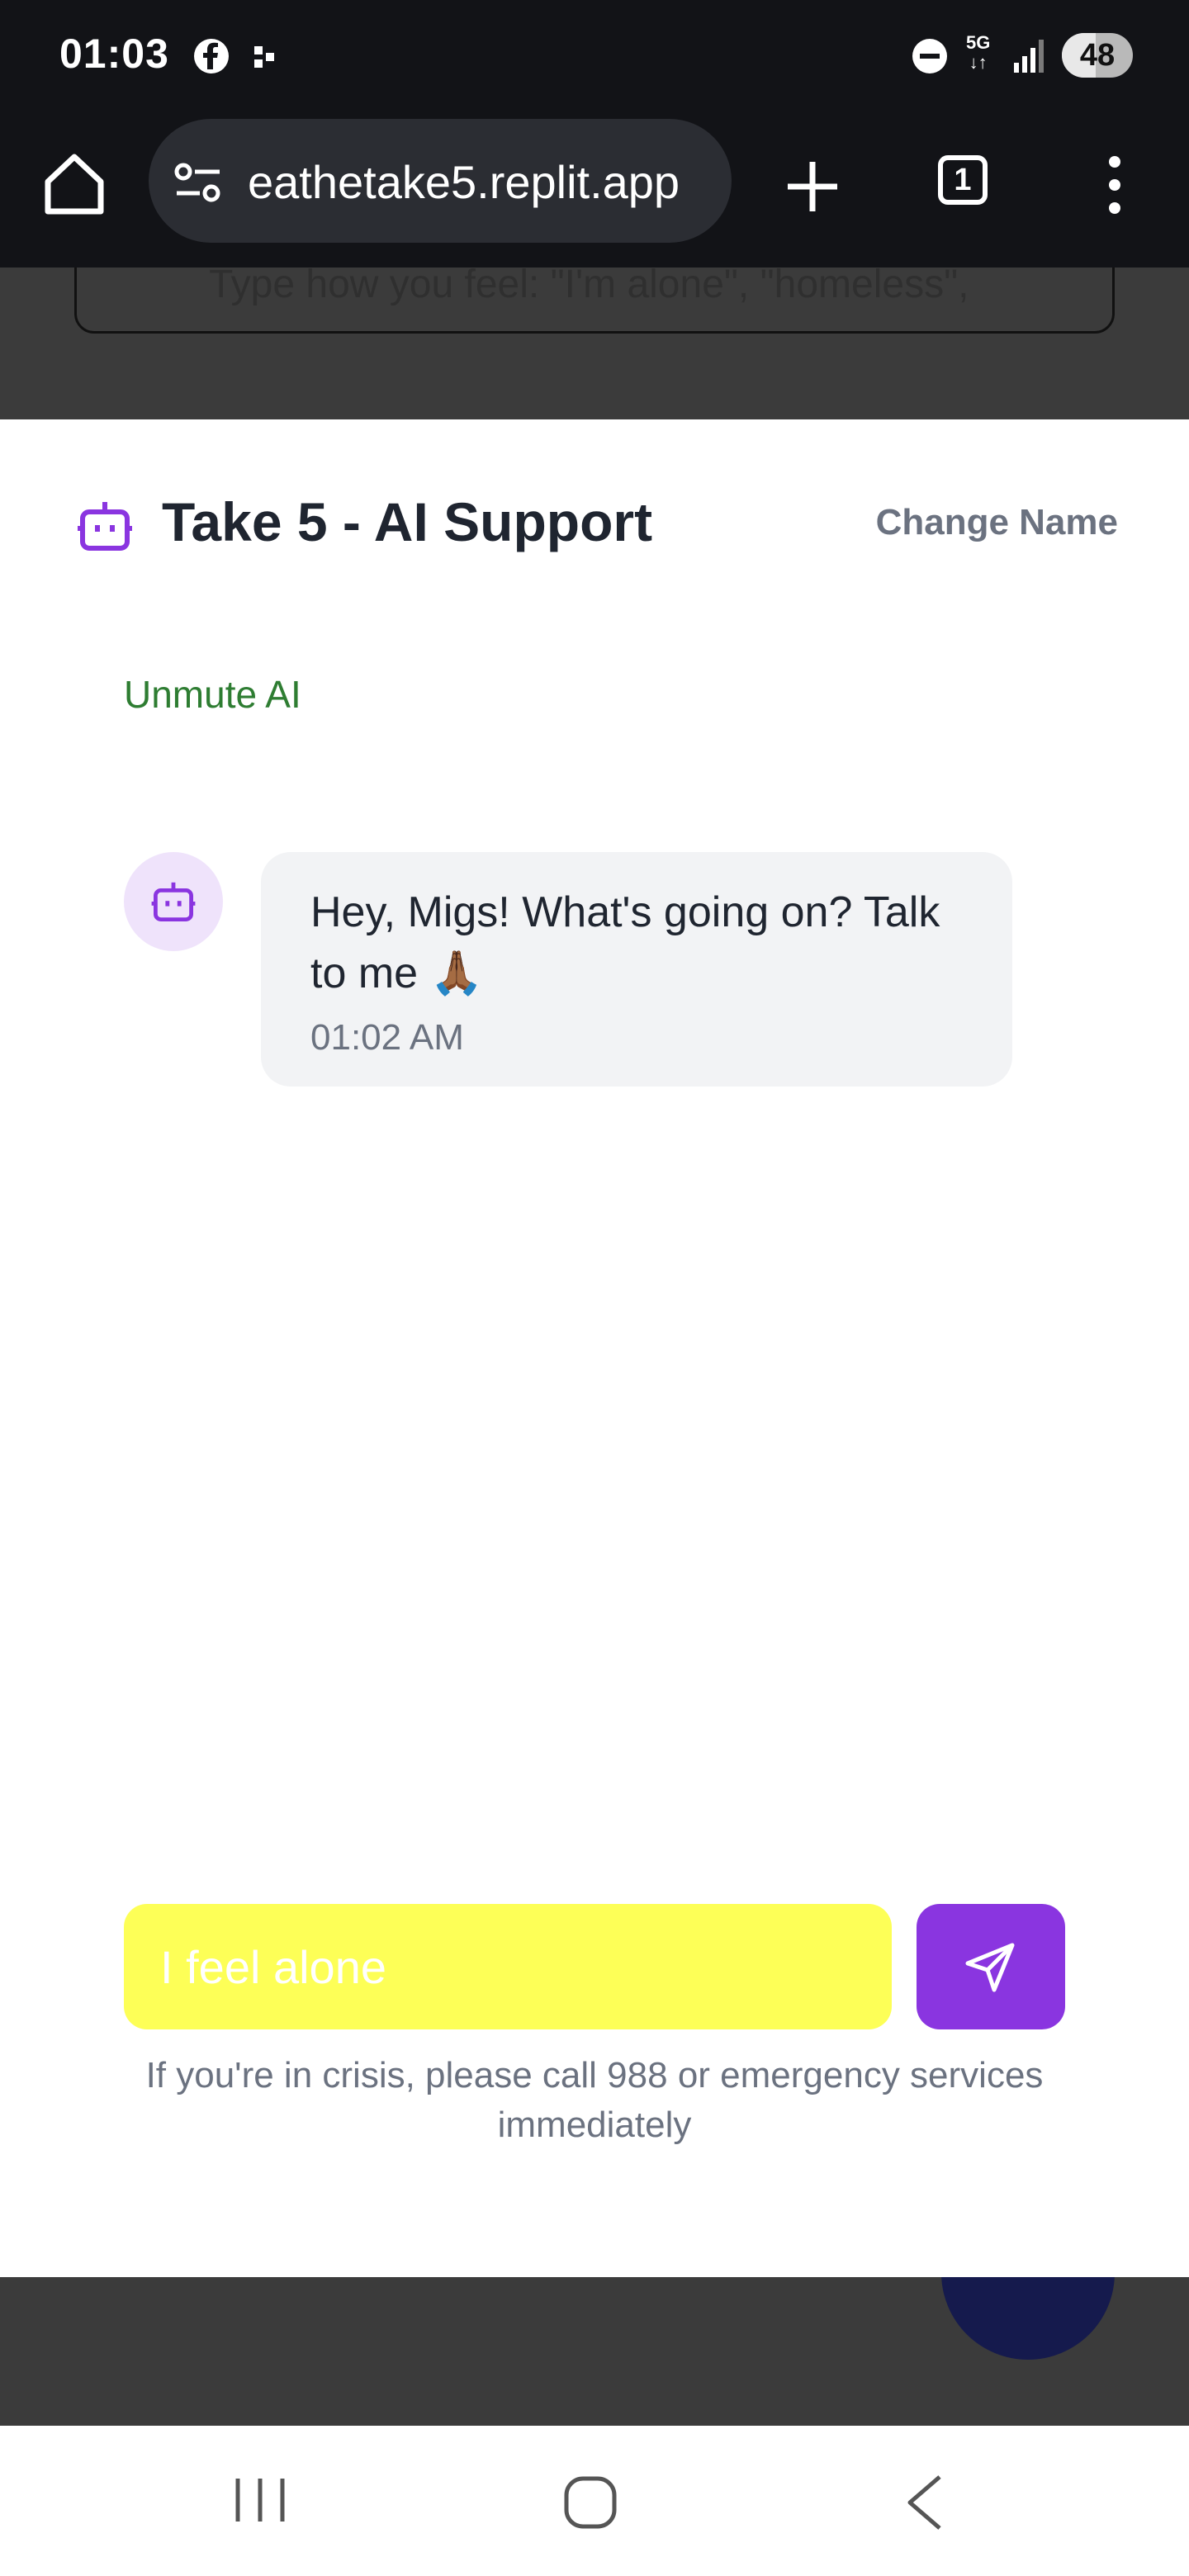 This screenshot has height=2576, width=1189. What do you see at coordinates (387, 1037) in the screenshot?
I see `message-timestamp: 01:02 AM` at bounding box center [387, 1037].